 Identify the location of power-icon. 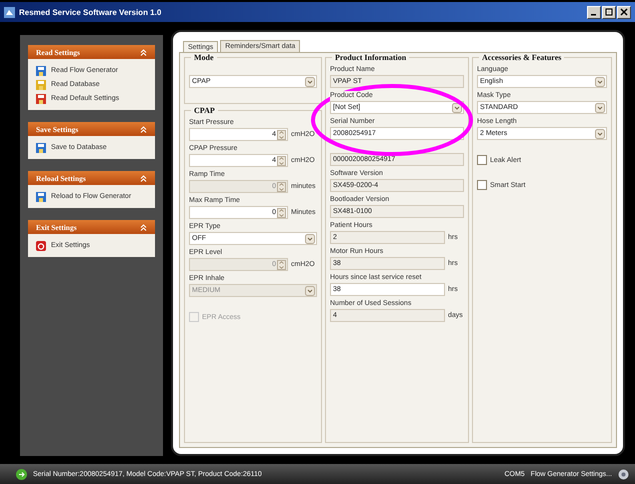
(41, 245).